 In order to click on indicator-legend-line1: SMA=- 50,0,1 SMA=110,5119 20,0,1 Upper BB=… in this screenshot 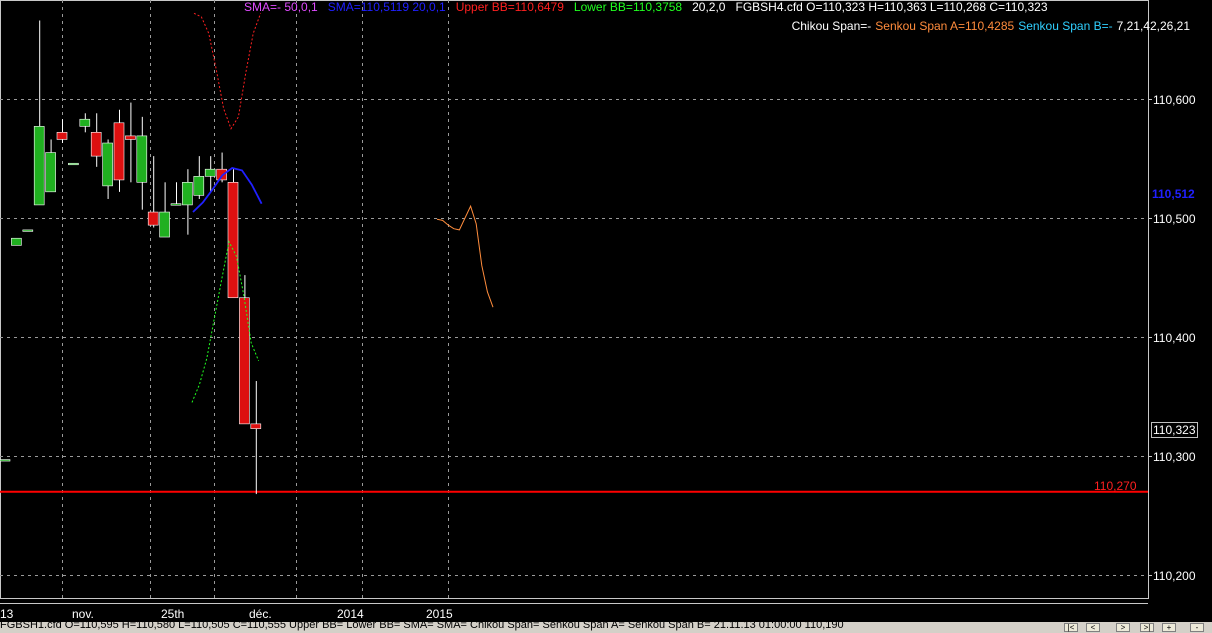, I will do `click(651, 7)`.